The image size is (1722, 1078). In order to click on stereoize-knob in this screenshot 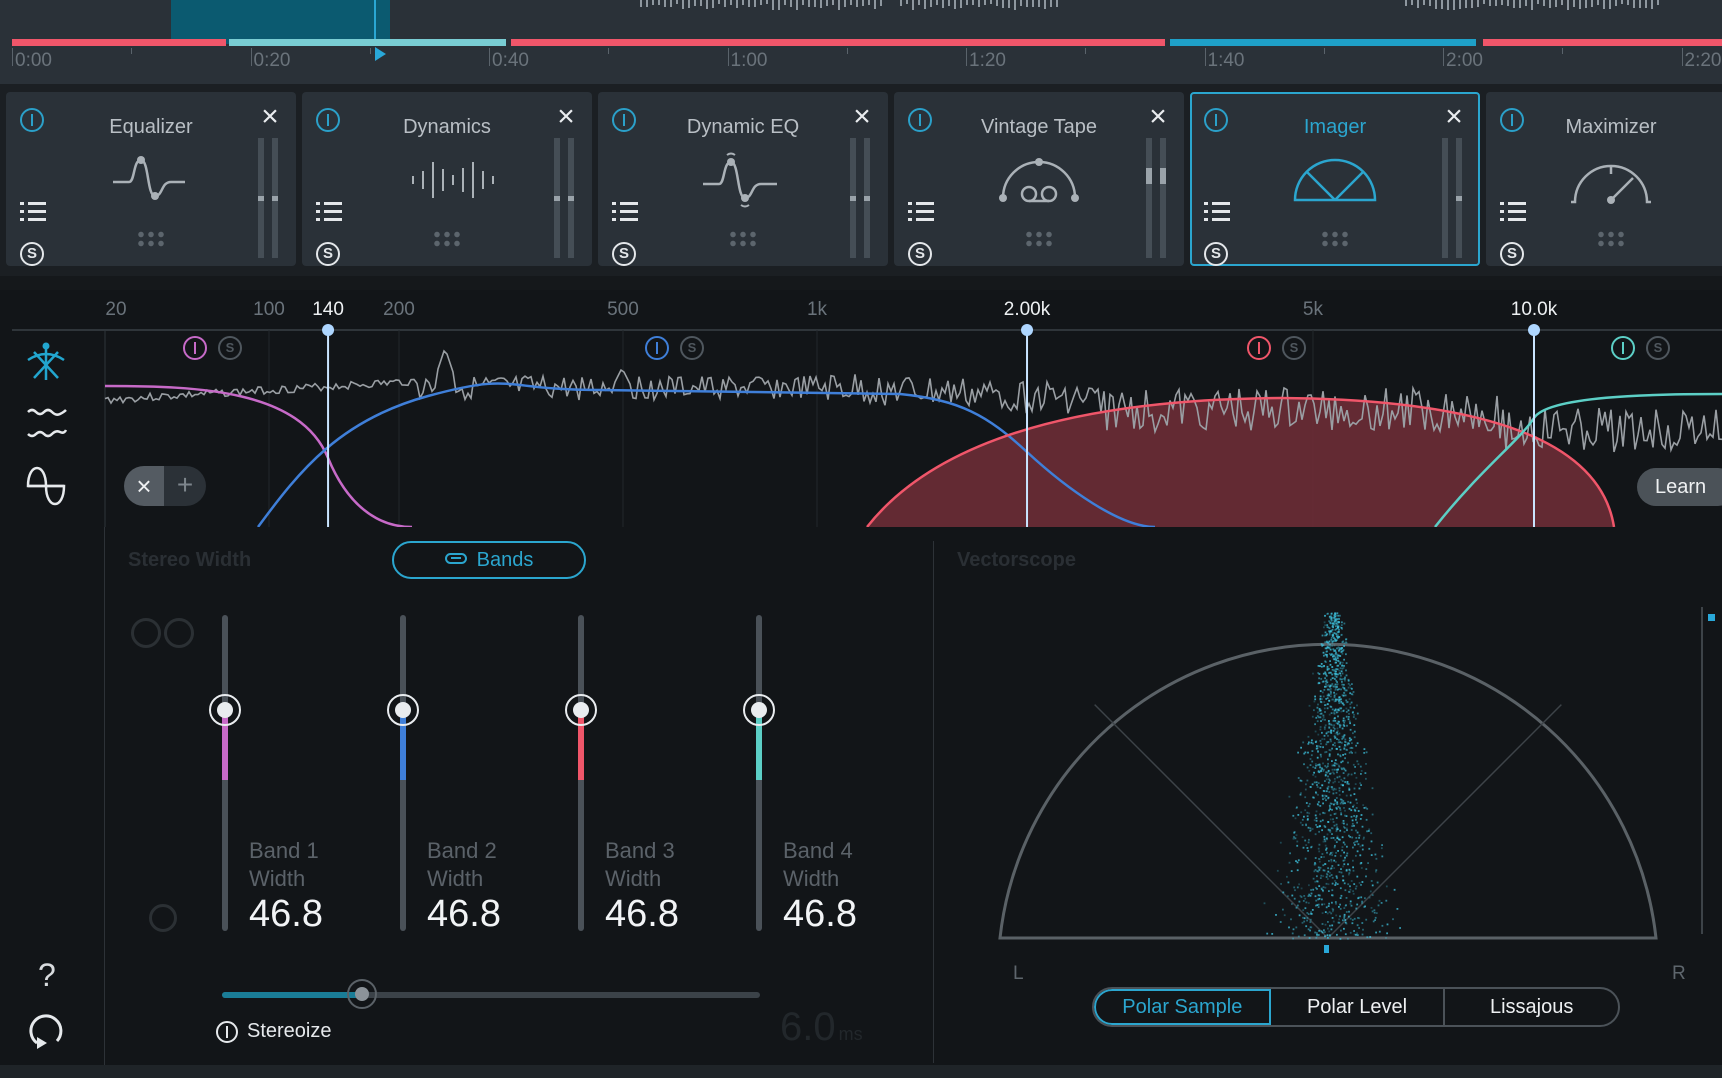, I will do `click(361, 994)`.